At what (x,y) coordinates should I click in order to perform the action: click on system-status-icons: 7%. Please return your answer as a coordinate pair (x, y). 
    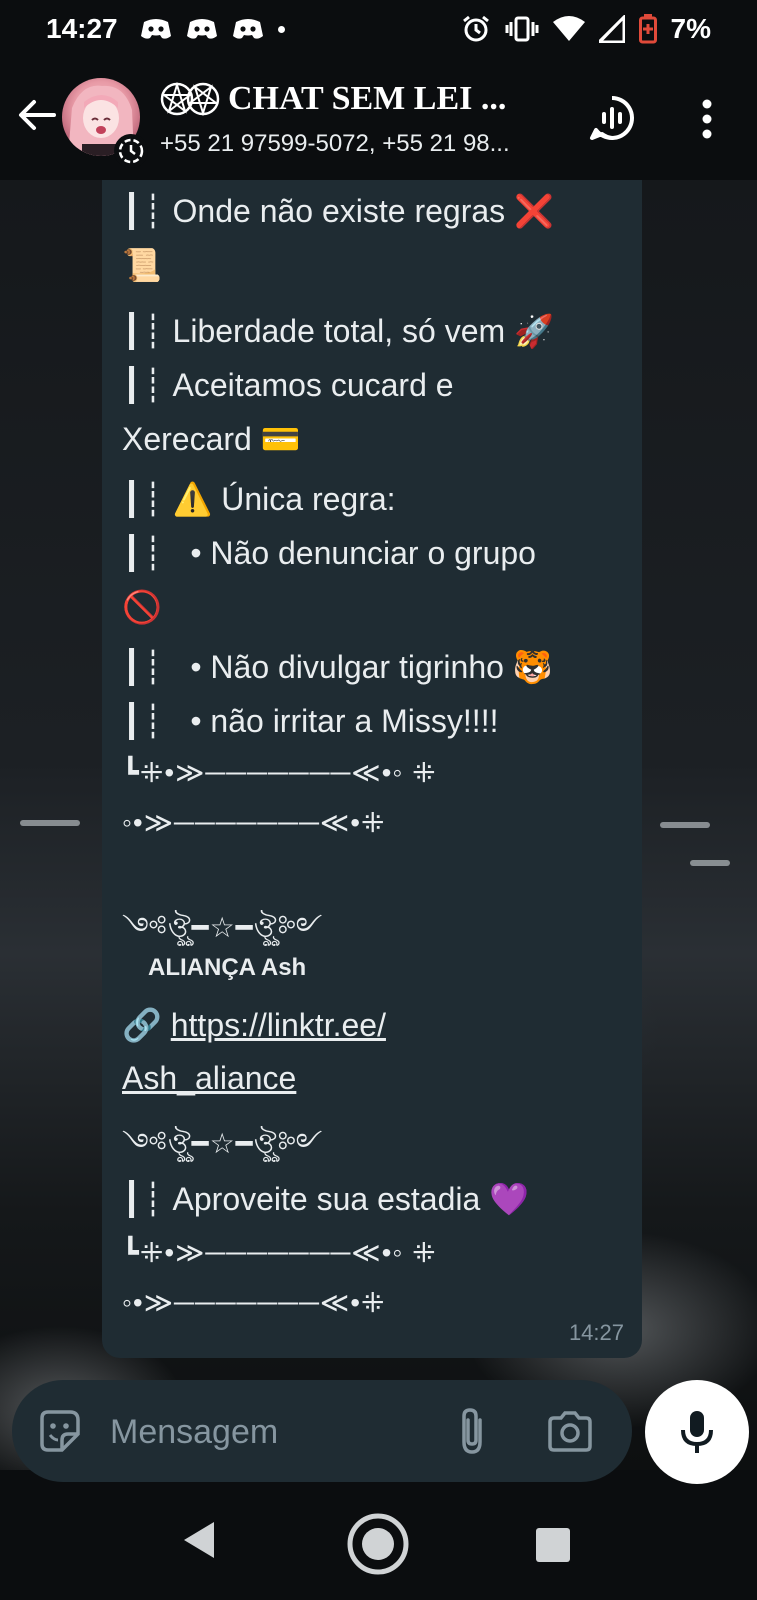
    Looking at the image, I should click on (586, 29).